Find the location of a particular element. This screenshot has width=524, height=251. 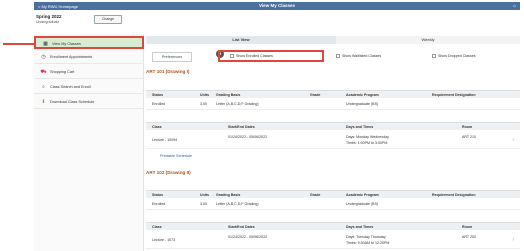

course-title: ART 101 (Drawing I) is located at coordinates (167, 71).